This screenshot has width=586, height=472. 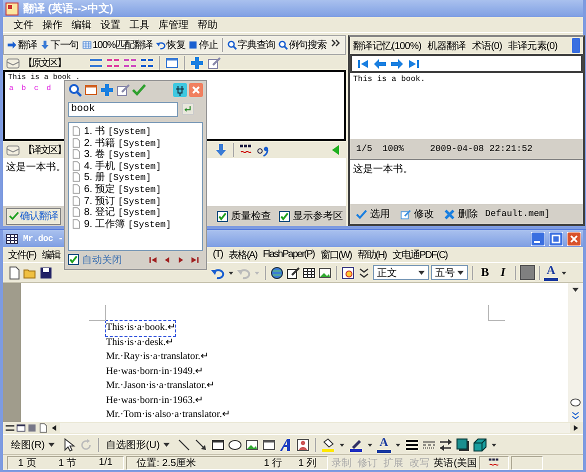 I want to click on menu-item: 库管理, so click(x=173, y=25).